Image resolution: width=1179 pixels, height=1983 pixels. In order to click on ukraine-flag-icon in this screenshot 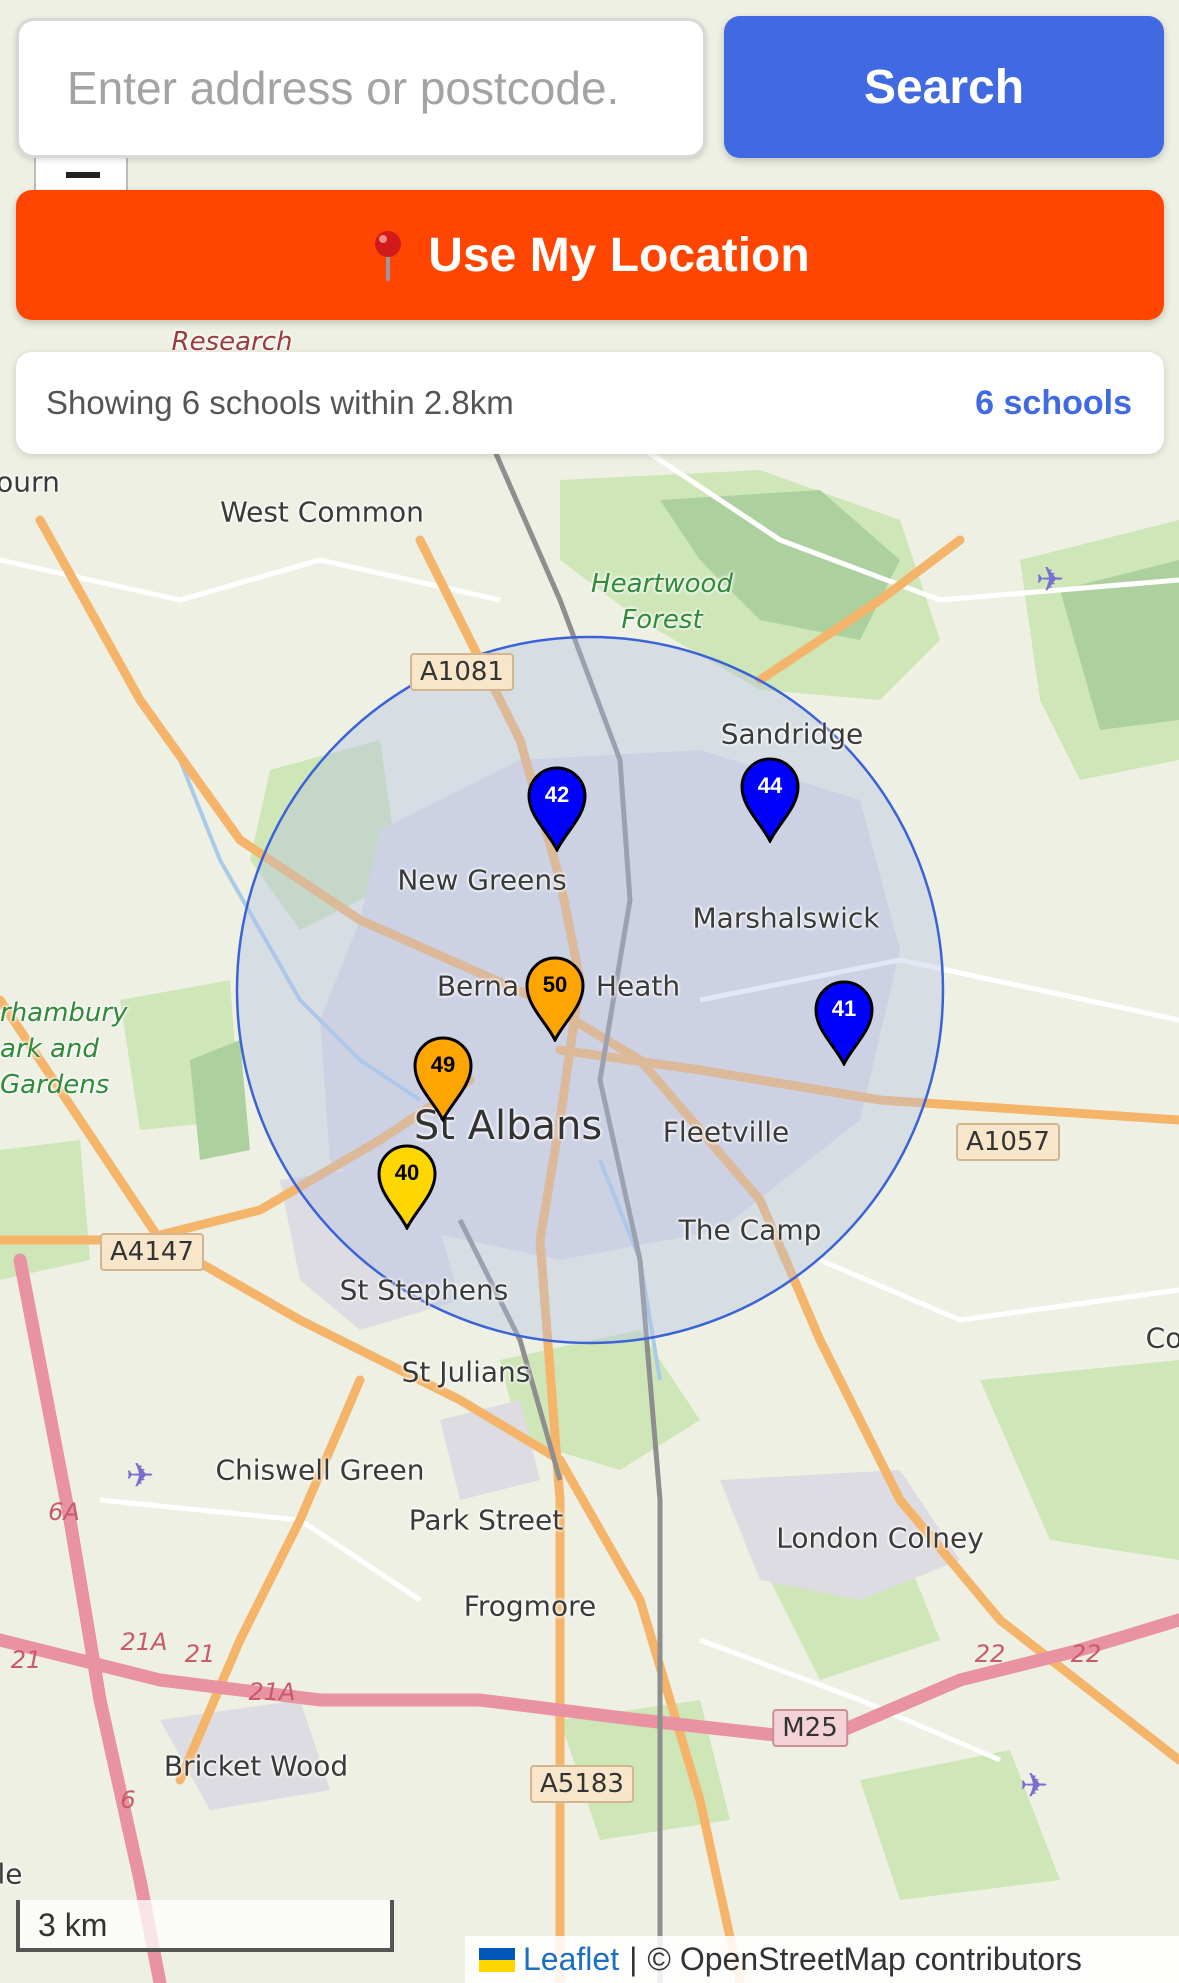, I will do `click(497, 1959)`.